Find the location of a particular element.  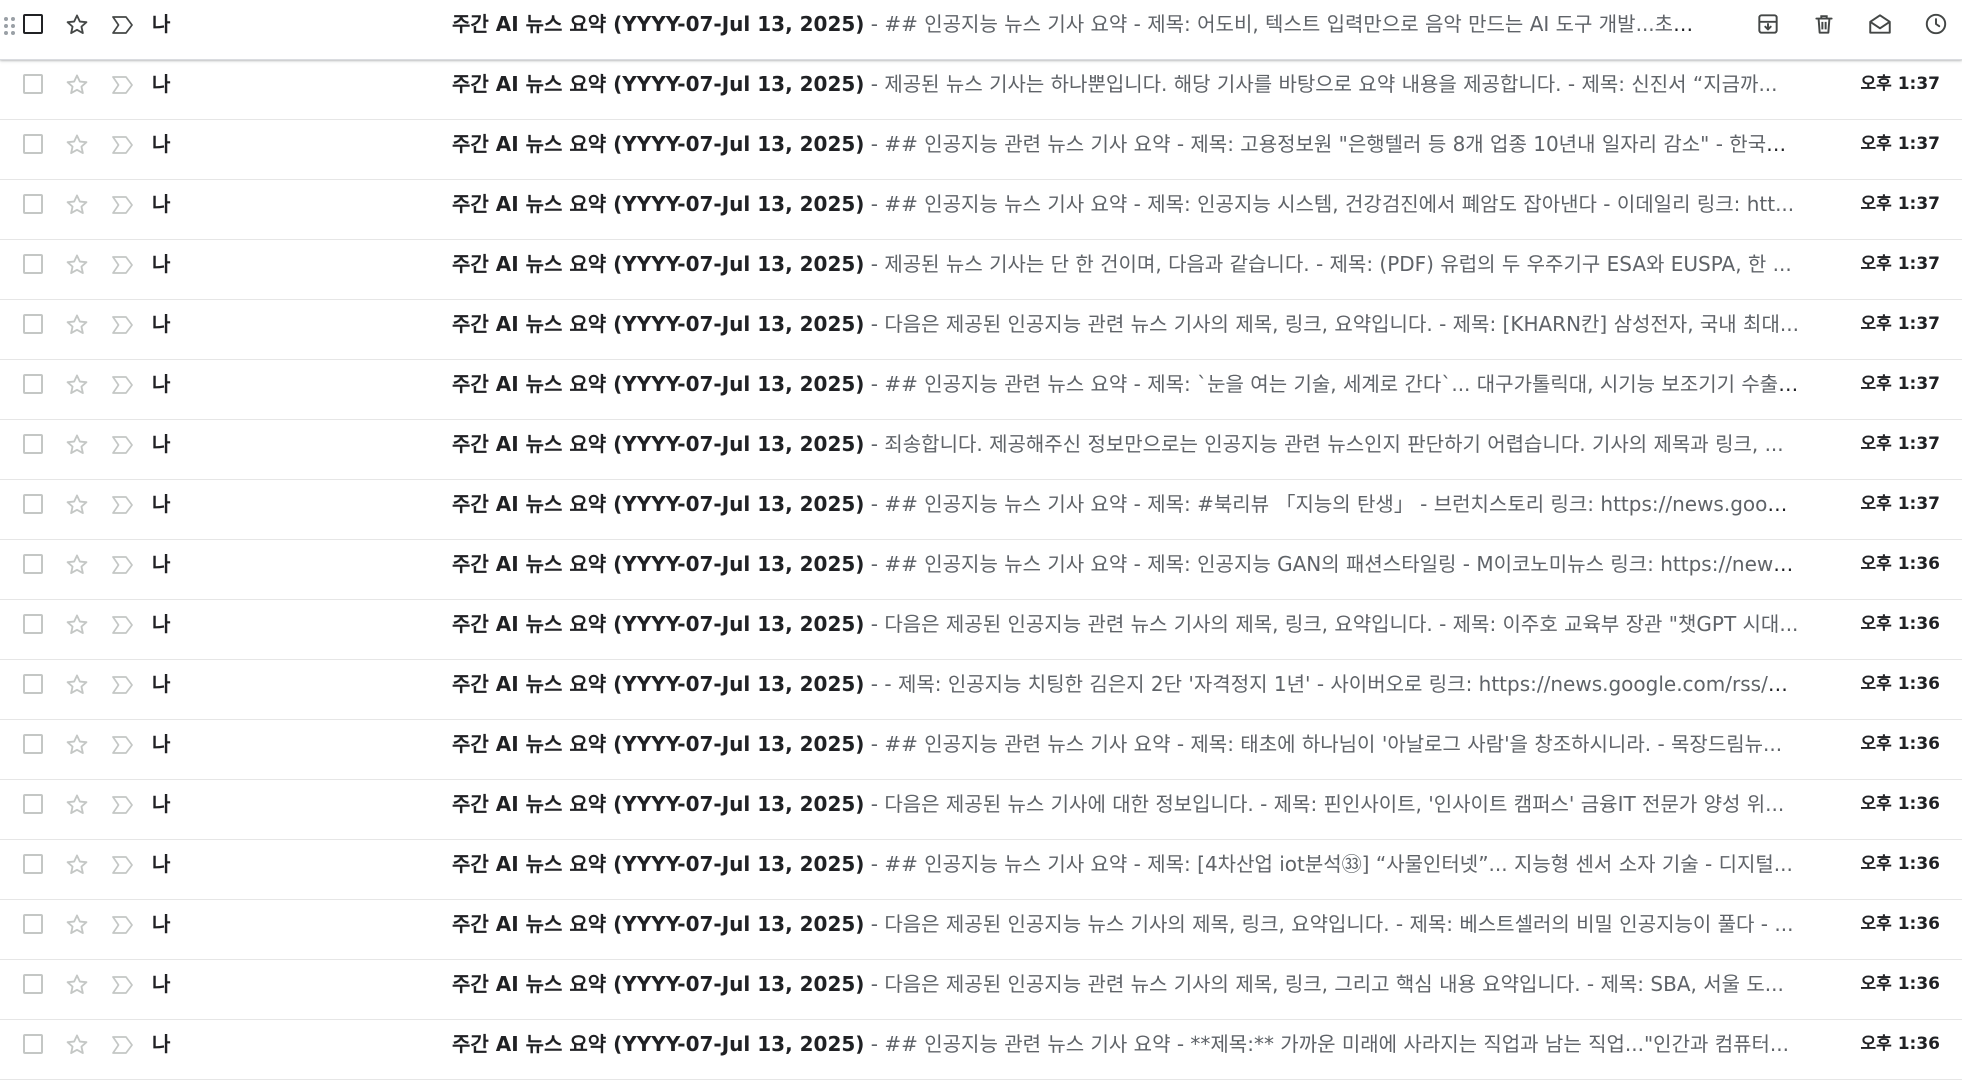

received-time: 오후 1:37 is located at coordinates (1900, 204).